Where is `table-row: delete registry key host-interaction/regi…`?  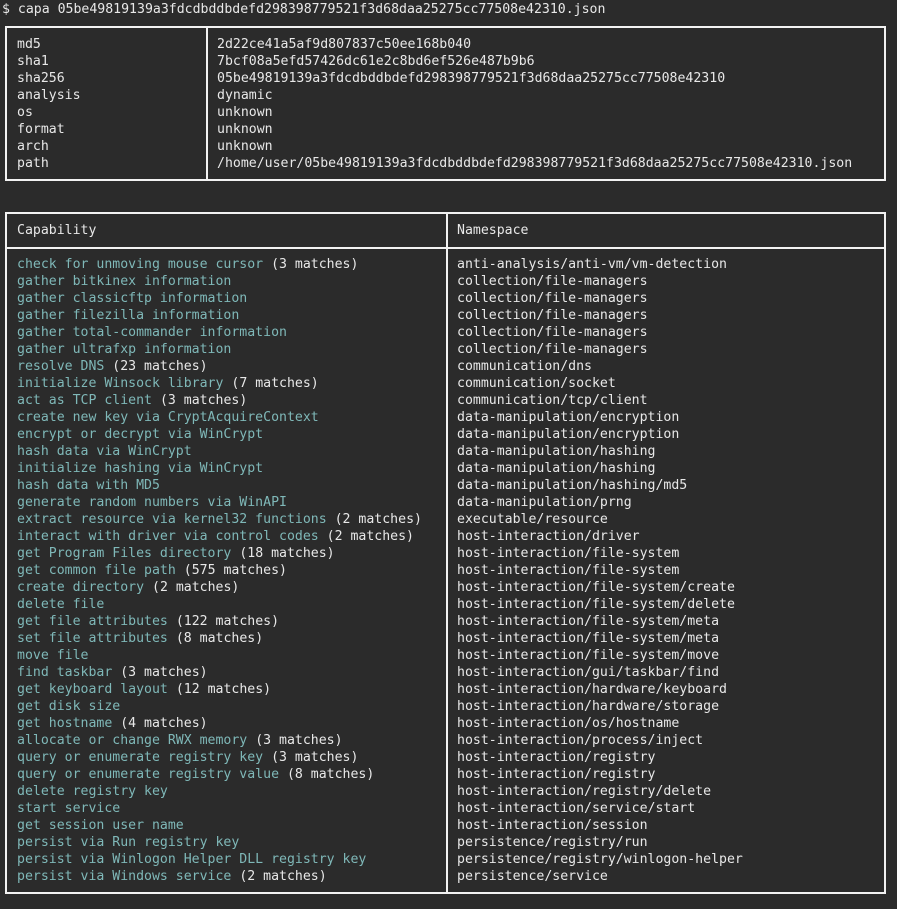 table-row: delete registry key host-interaction/regi… is located at coordinates (445, 791).